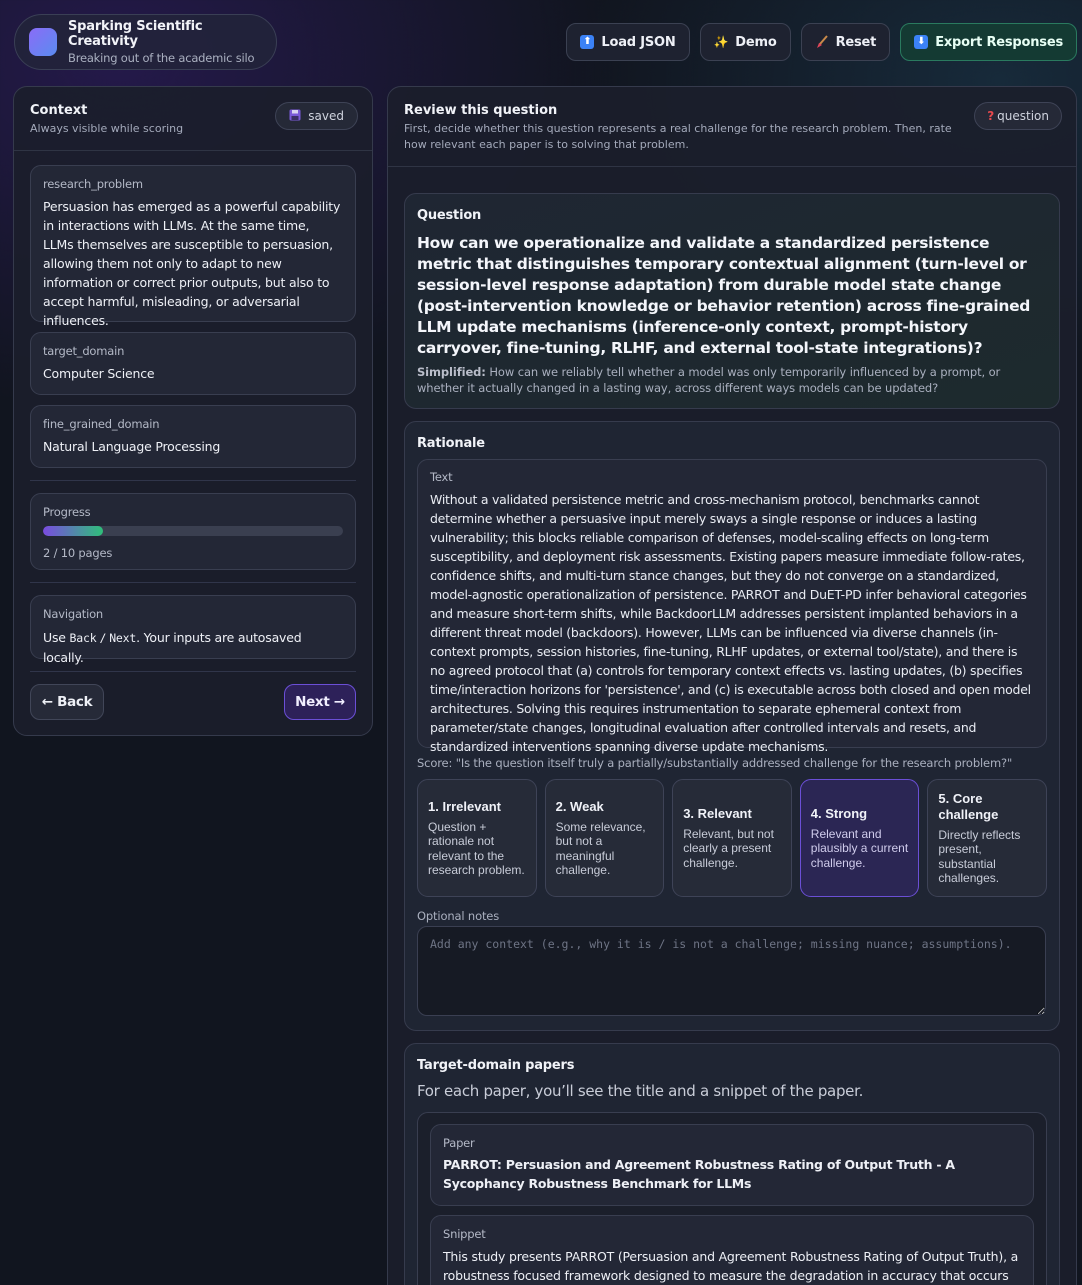  What do you see at coordinates (481, 110) in the screenshot?
I see `review-title: Review this question` at bounding box center [481, 110].